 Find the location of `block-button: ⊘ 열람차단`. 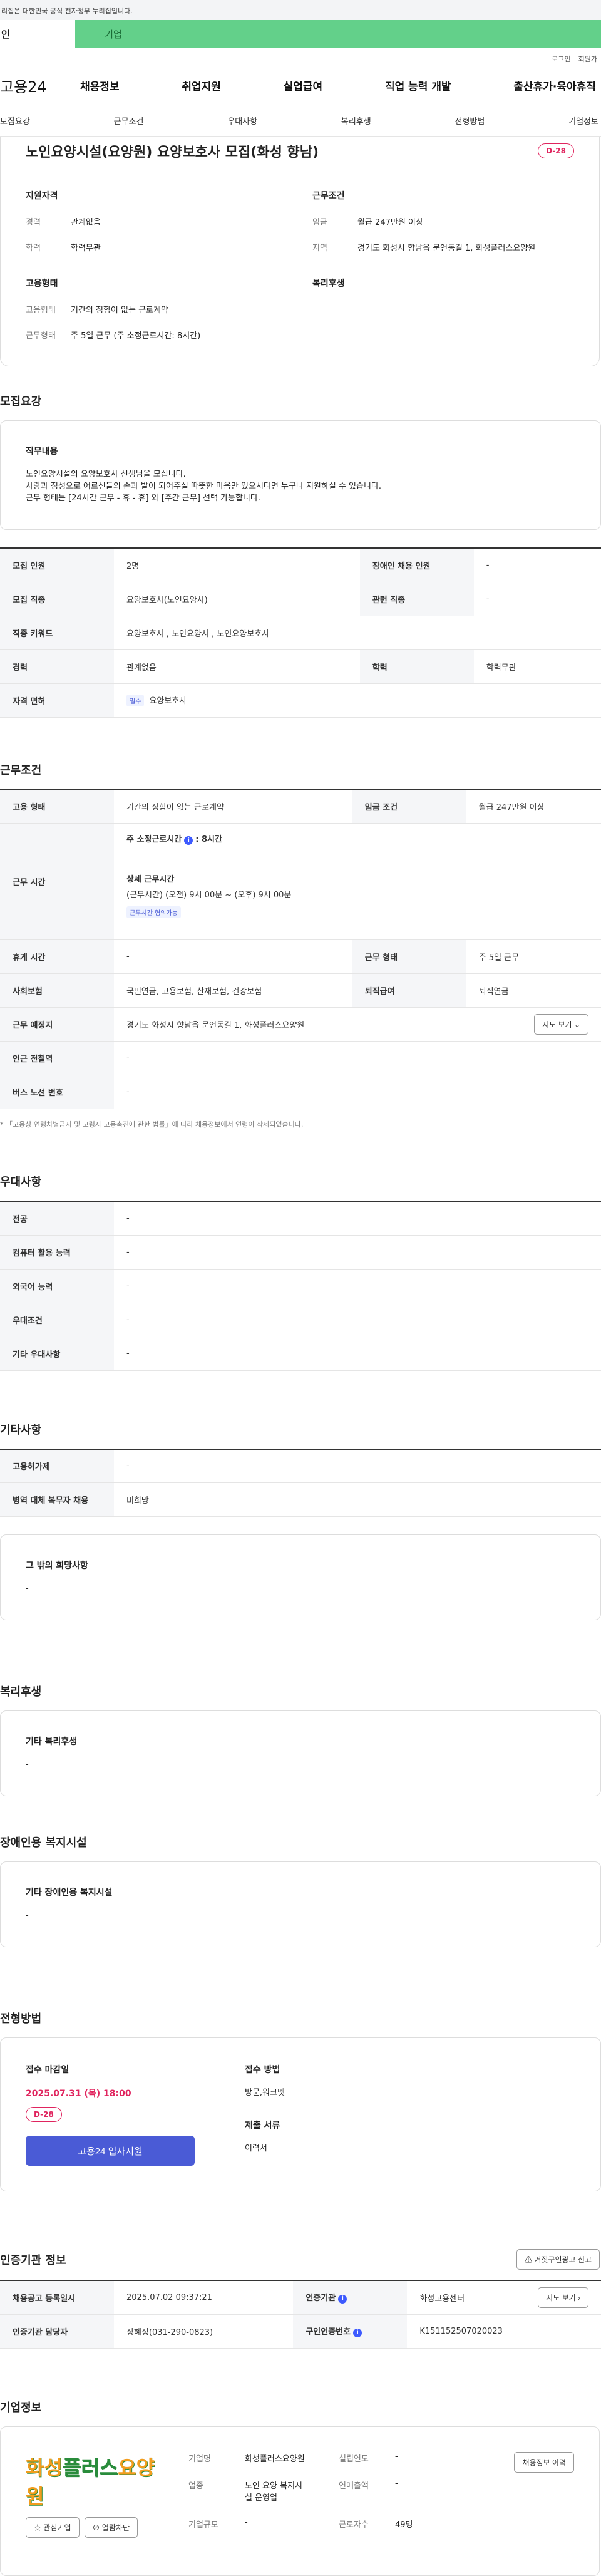

block-button: ⊘ 열람차단 is located at coordinates (111, 2527).